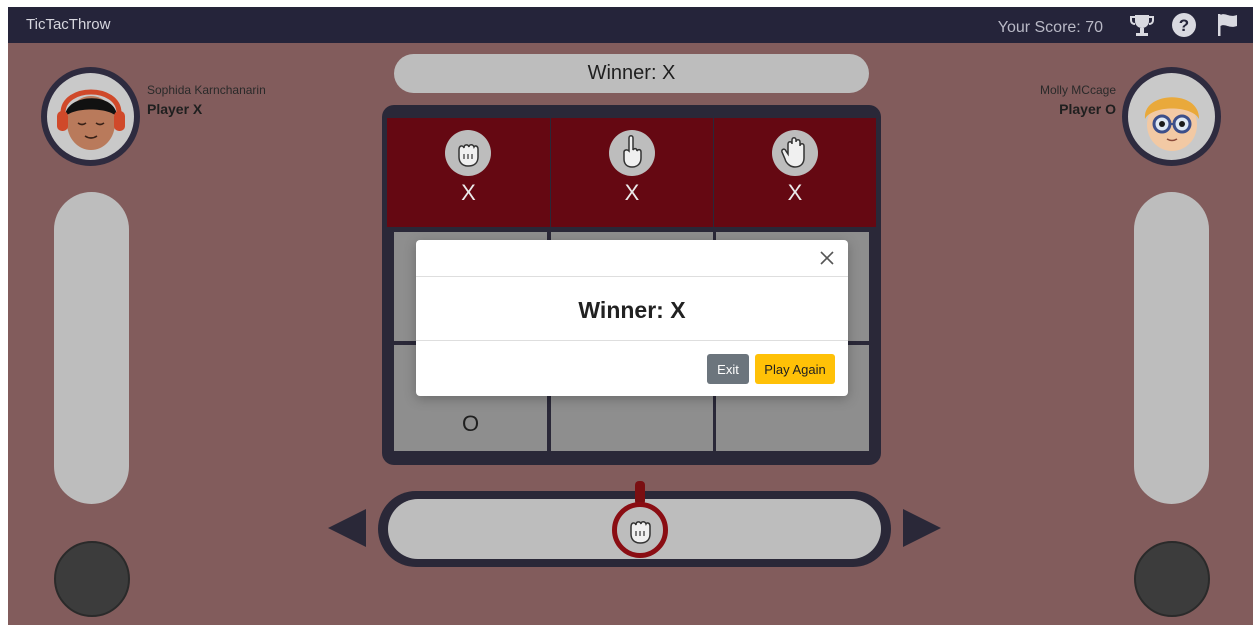  I want to click on flag-icon, so click(1228, 25).